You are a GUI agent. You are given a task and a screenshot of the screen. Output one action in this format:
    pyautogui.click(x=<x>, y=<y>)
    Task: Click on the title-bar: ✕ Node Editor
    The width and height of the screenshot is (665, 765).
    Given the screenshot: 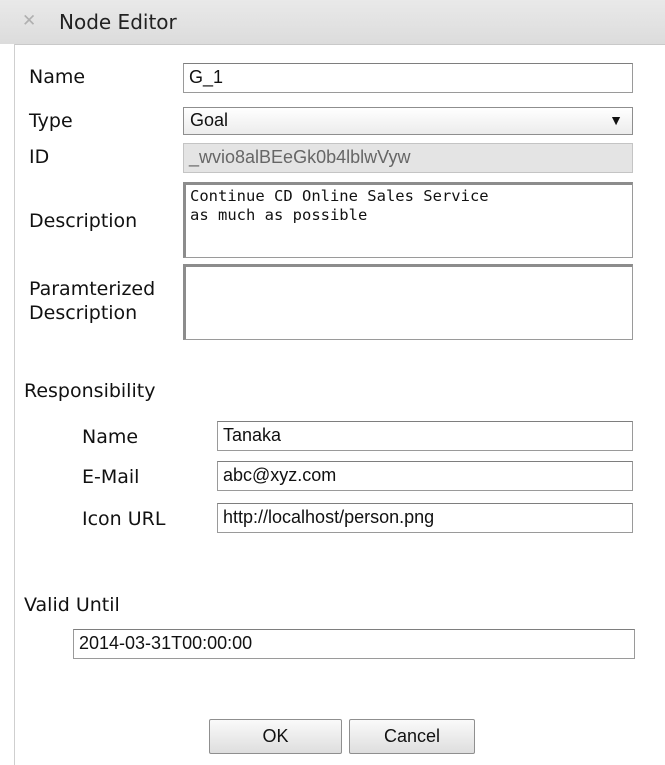 What is the action you would take?
    pyautogui.click(x=332, y=22)
    